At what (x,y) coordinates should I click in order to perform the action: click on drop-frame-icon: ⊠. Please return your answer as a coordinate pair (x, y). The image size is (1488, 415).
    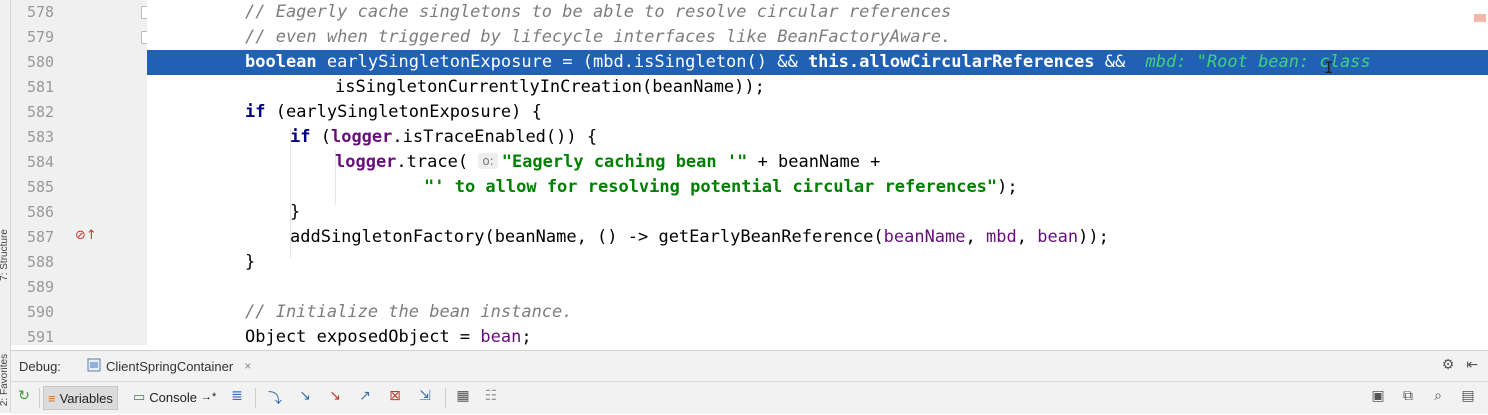
    Looking at the image, I should click on (395, 398).